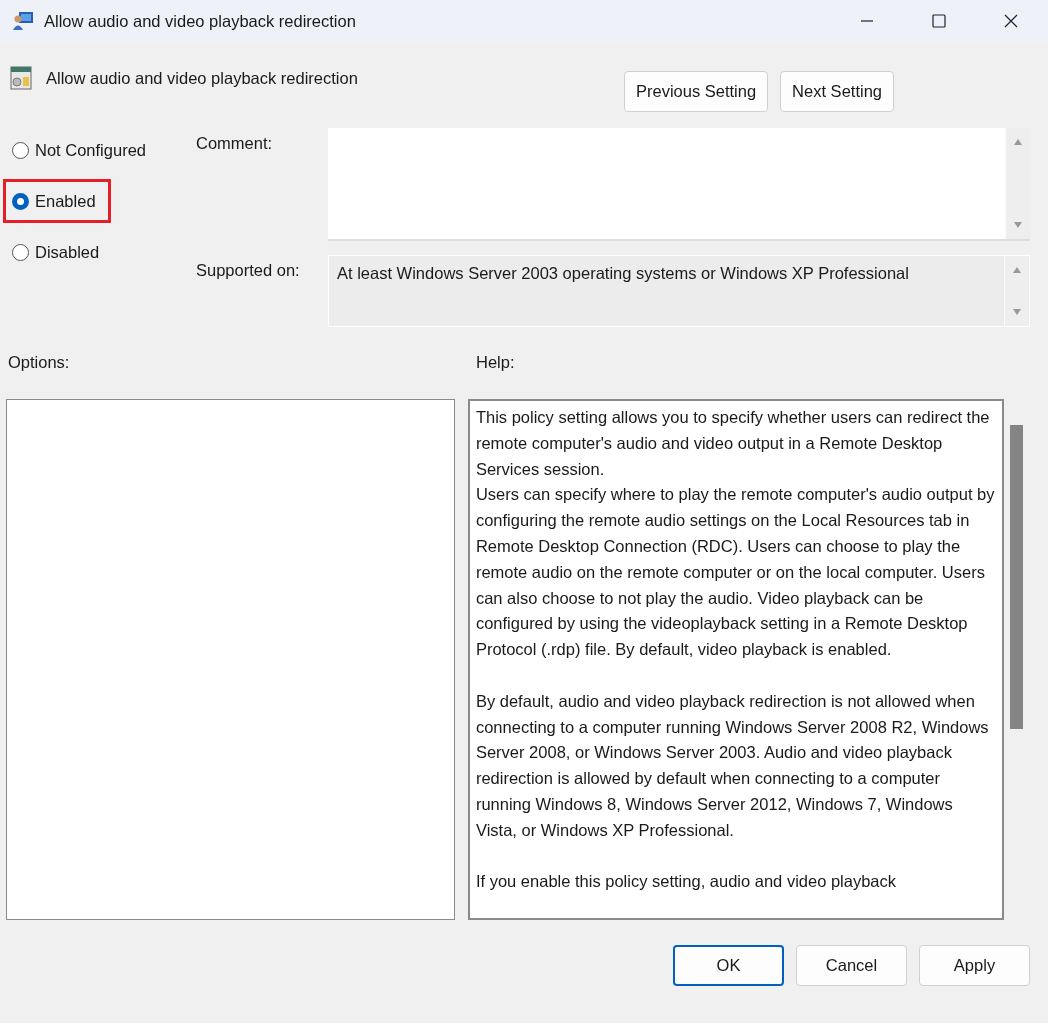  Describe the element at coordinates (65, 201) in the screenshot. I see `radio-label: Enabled` at that location.